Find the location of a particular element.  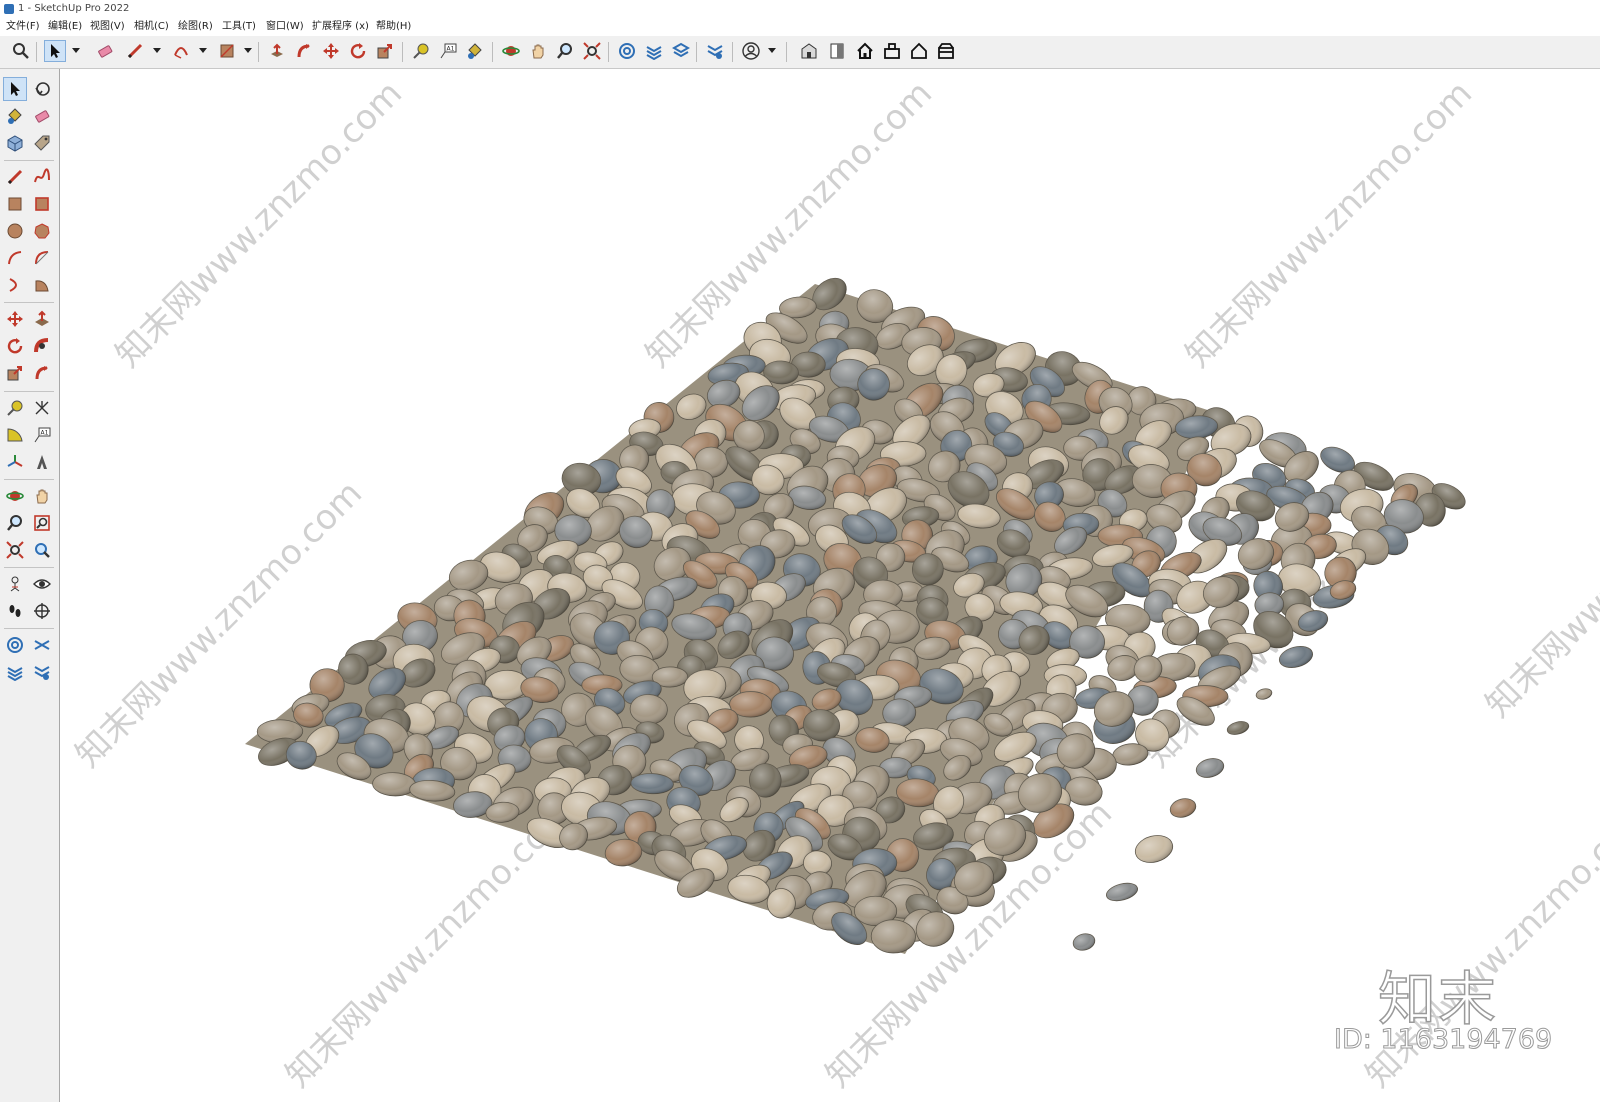

extension-icon is located at coordinates (892, 51).